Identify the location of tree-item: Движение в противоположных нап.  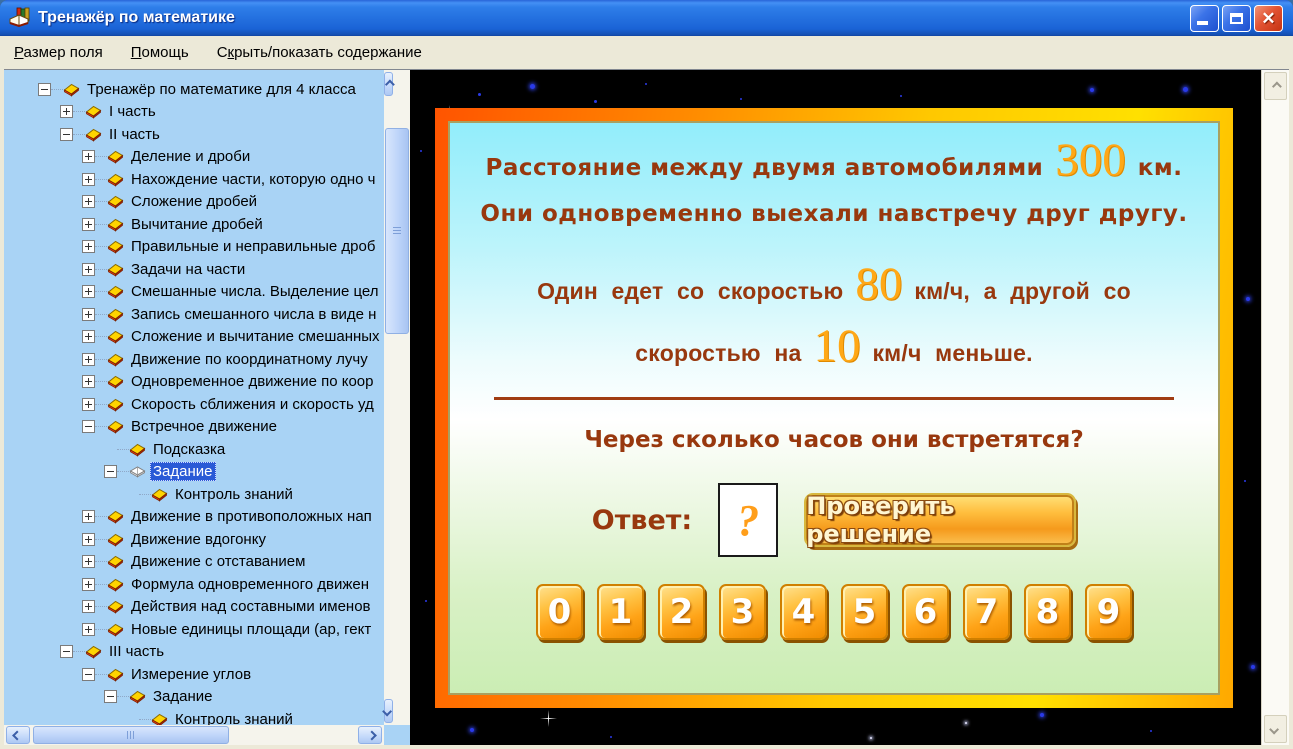
(194, 517).